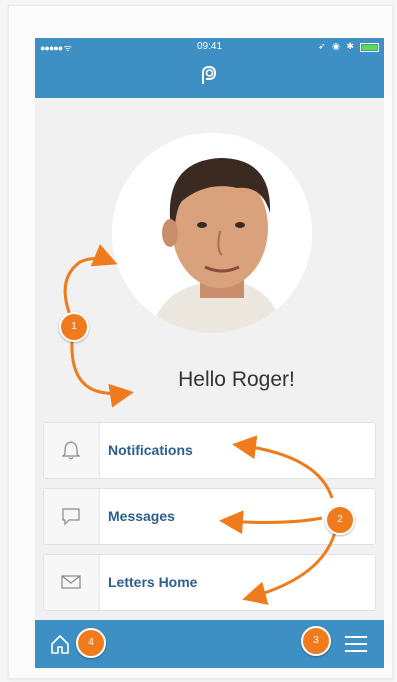 This screenshot has width=397, height=682. I want to click on home-icon, so click(60, 644).